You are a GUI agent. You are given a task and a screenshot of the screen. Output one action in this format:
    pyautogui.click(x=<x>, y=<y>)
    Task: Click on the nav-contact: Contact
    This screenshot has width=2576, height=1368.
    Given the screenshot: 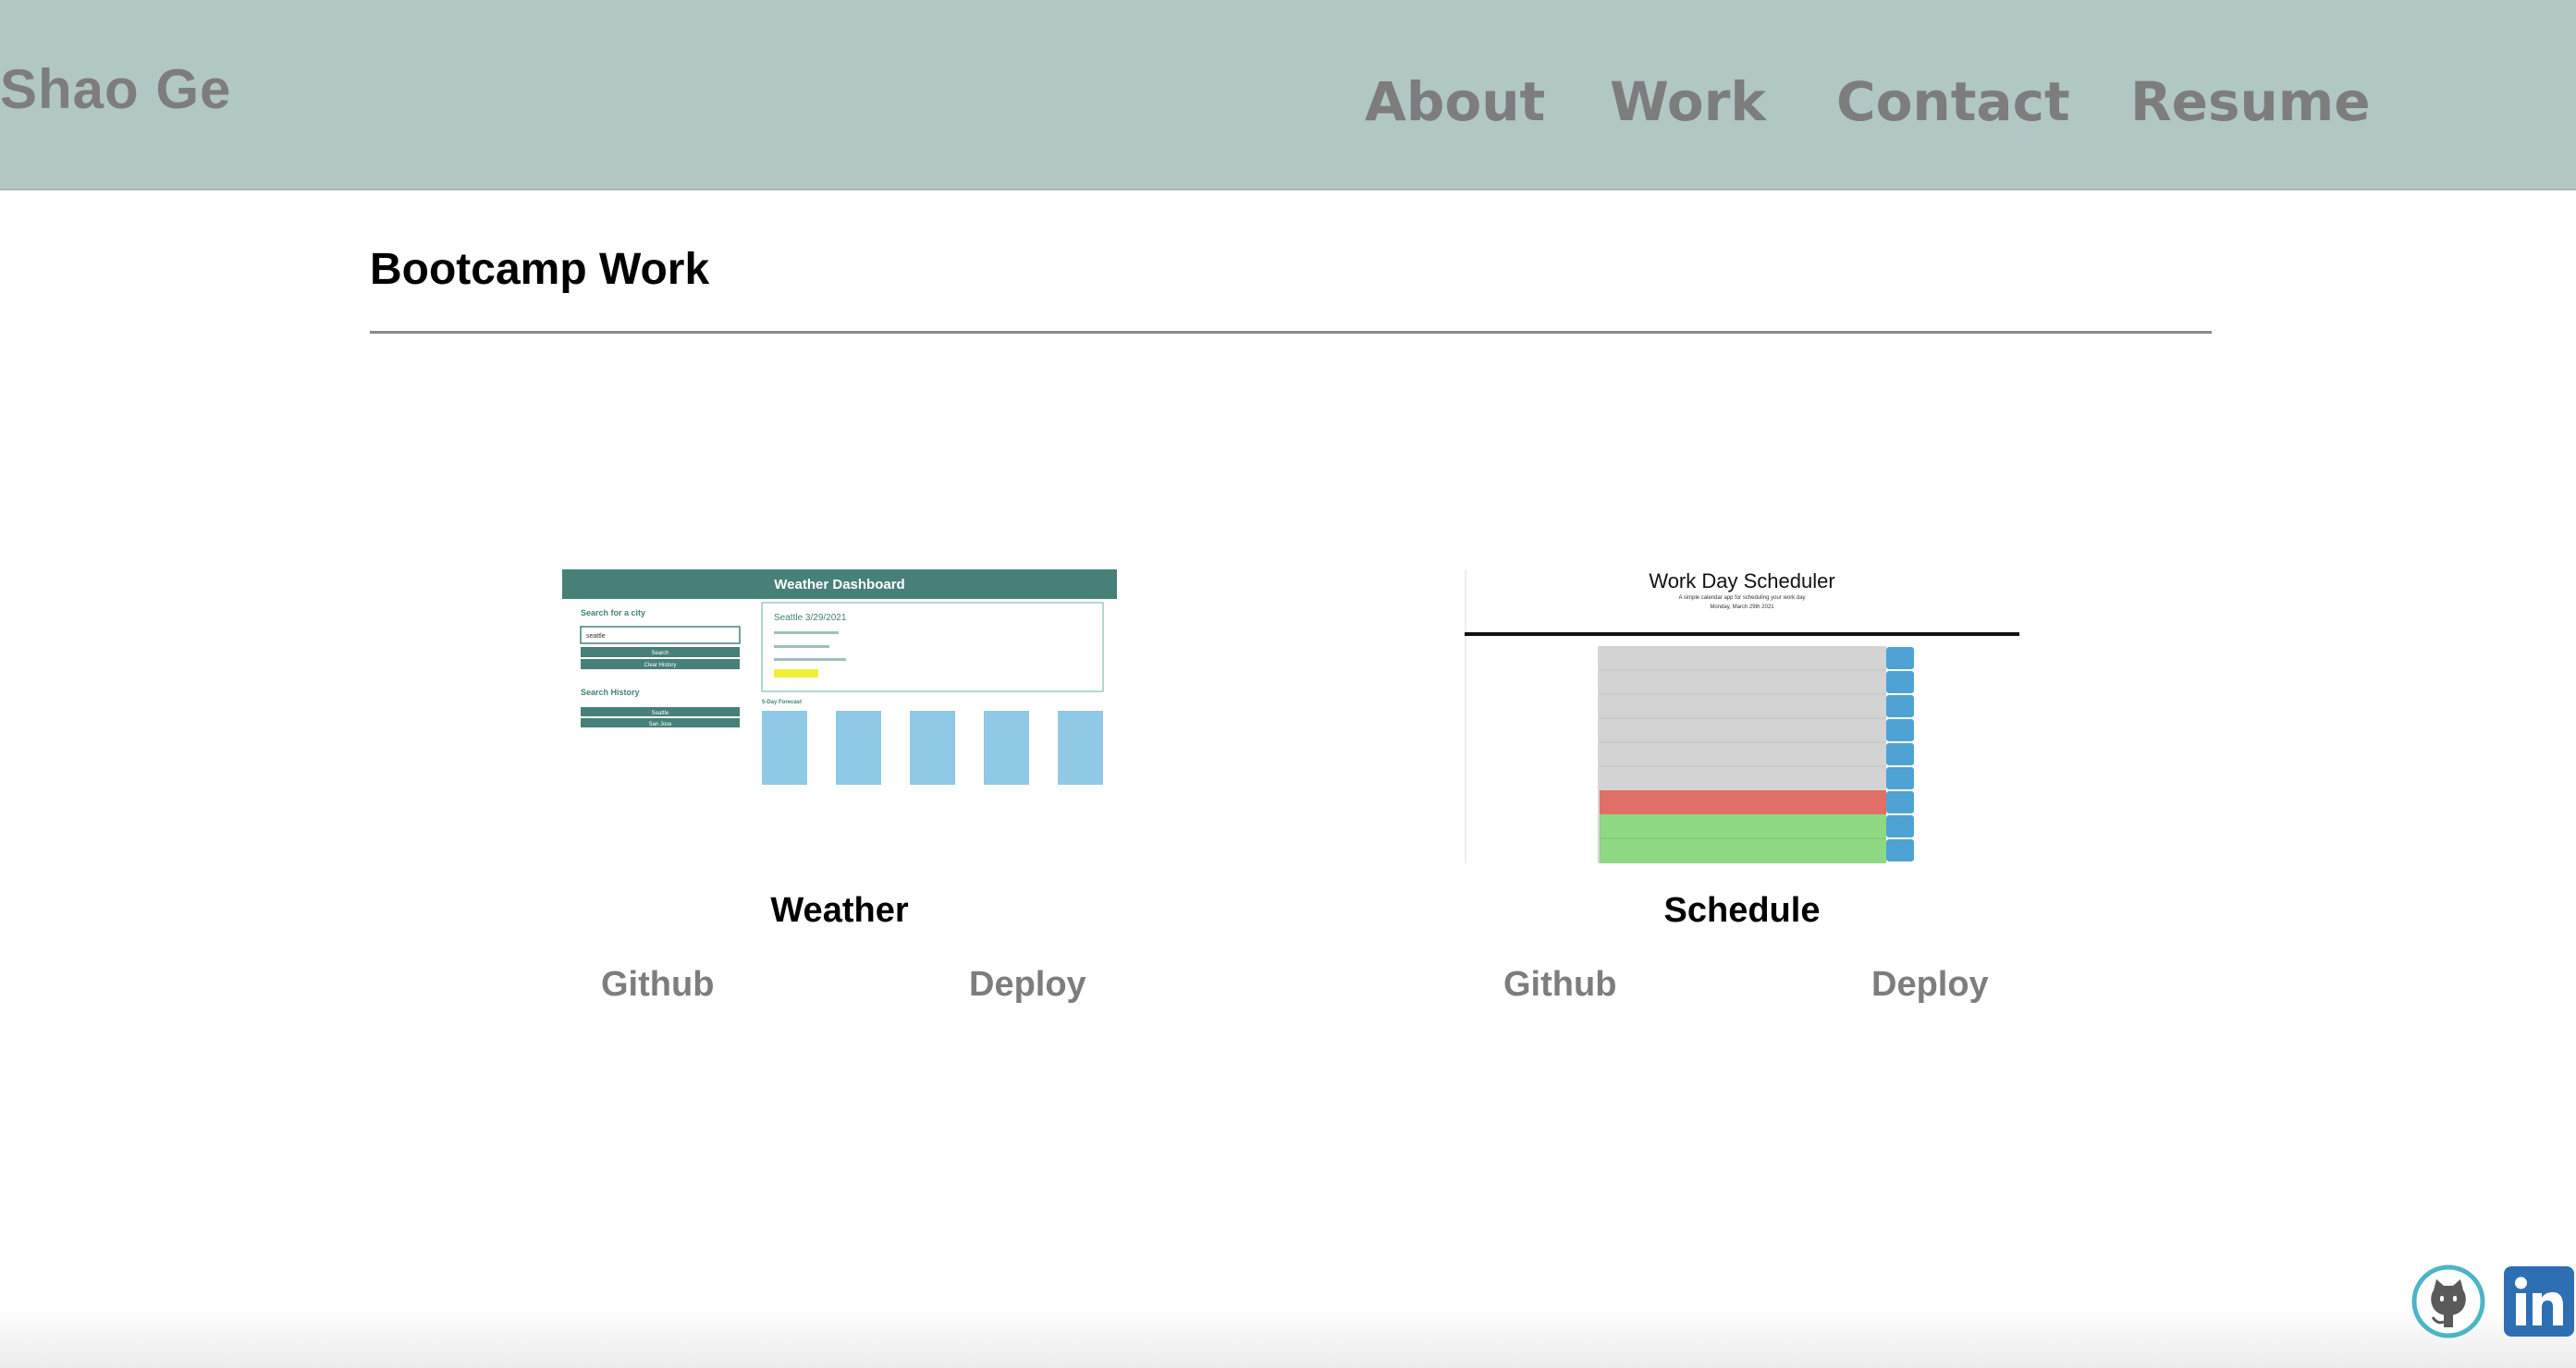 What is the action you would take?
    pyautogui.click(x=1953, y=102)
    